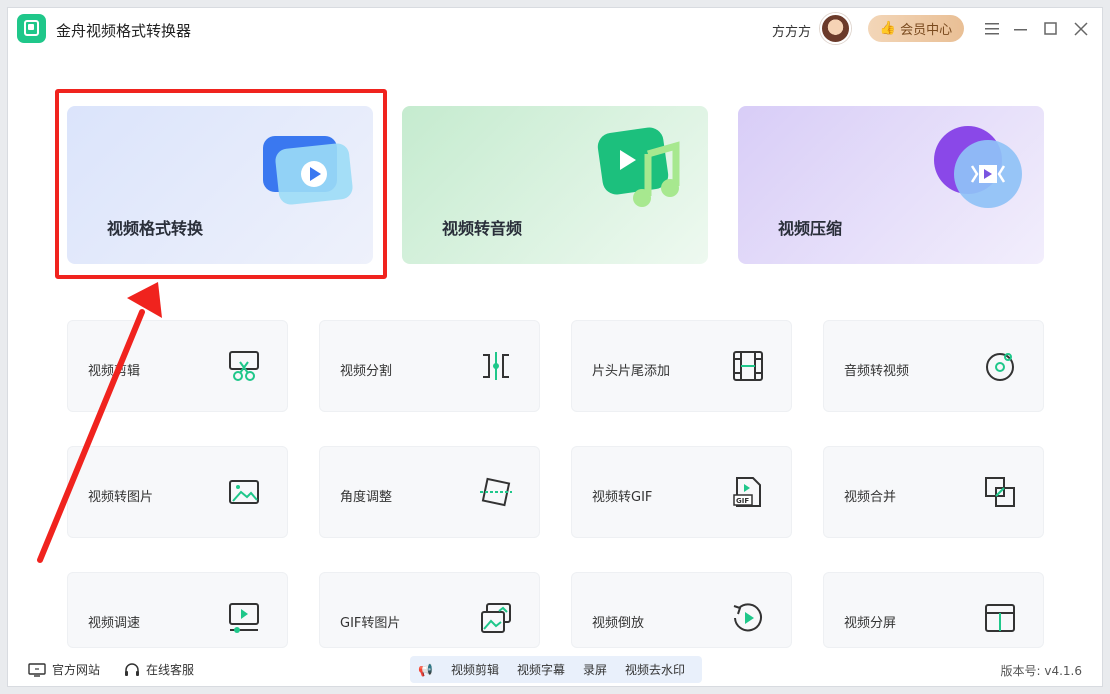 This screenshot has height=694, width=1110. What do you see at coordinates (429, 610) in the screenshot?
I see `tool-gif-to-image: GIF转图片` at bounding box center [429, 610].